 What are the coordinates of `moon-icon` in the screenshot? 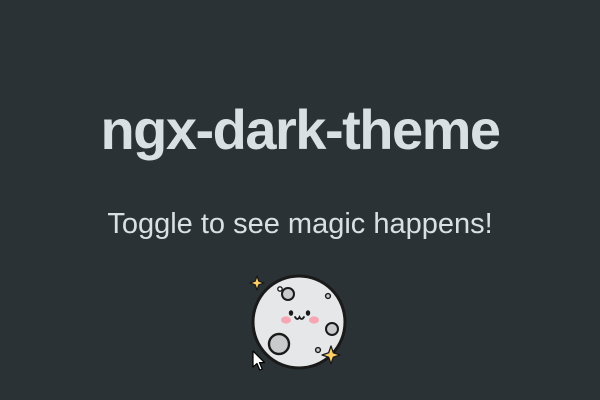 It's located at (298, 322).